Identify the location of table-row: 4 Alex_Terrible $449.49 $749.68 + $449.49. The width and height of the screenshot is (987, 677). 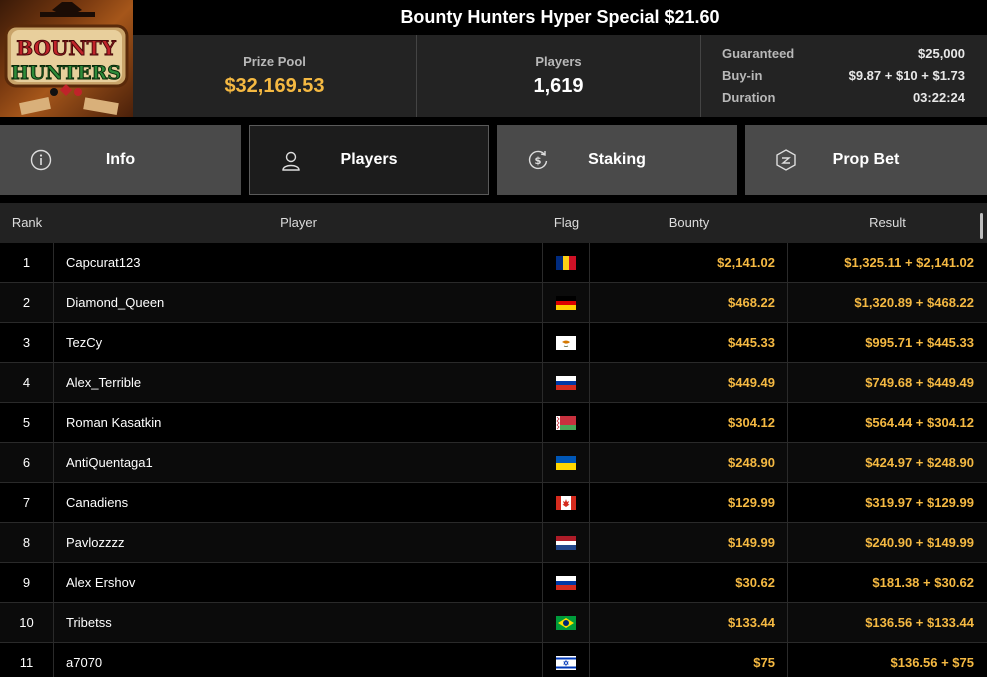
(493, 383).